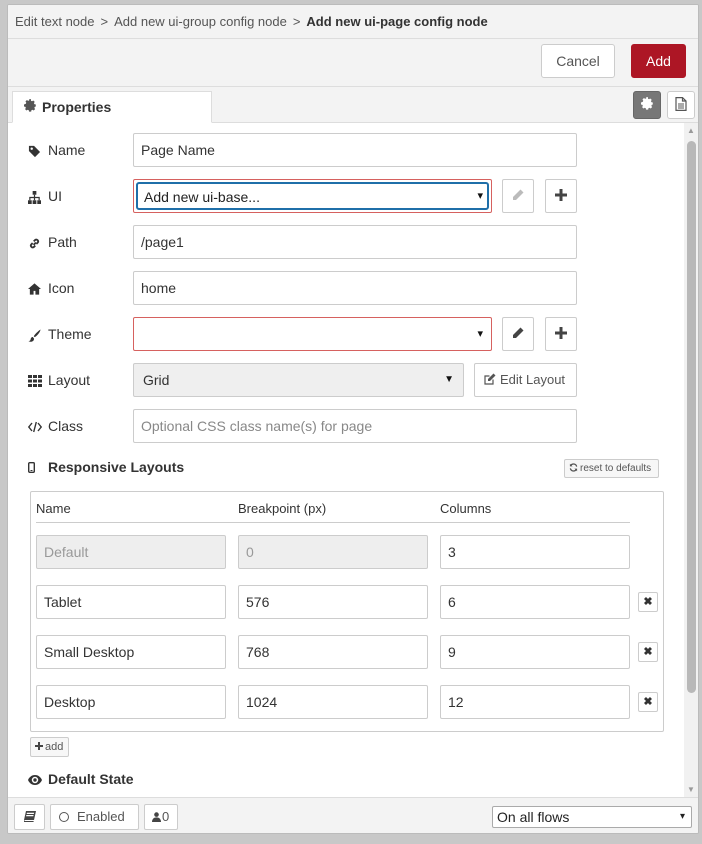 This screenshot has height=844, width=702. I want to click on name-input, so click(355, 150).